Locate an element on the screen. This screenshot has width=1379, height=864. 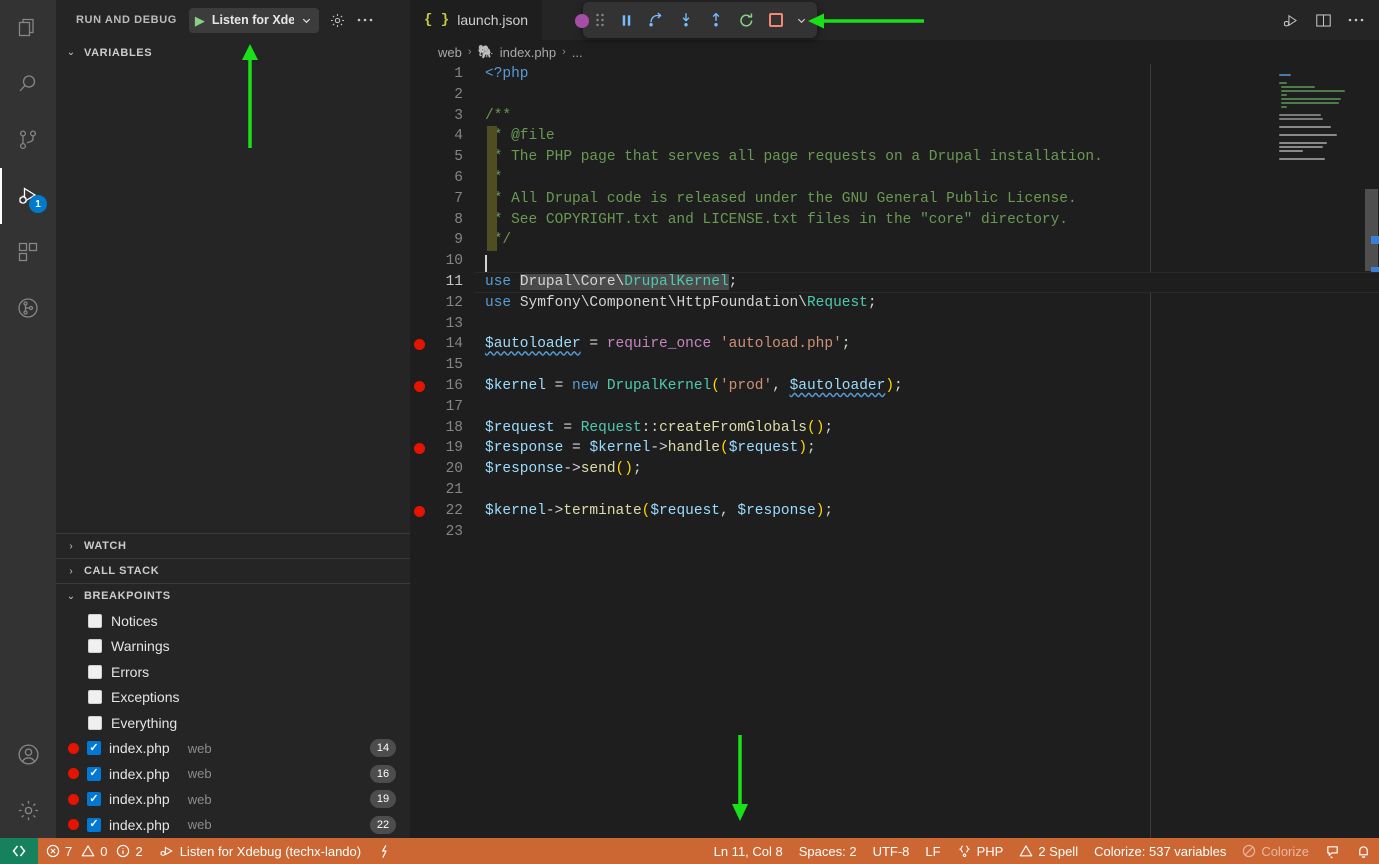
debug-step-out-button is located at coordinates (716, 20).